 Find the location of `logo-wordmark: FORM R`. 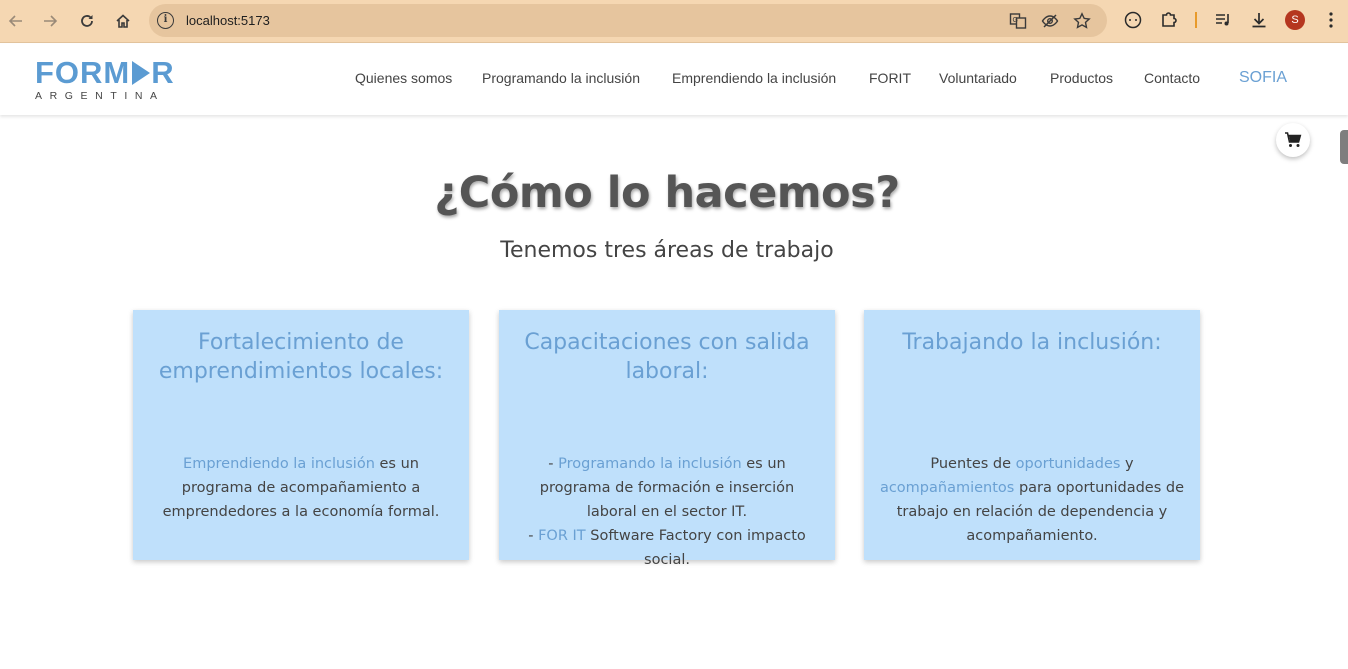

logo-wordmark: FORM R is located at coordinates (110, 73).